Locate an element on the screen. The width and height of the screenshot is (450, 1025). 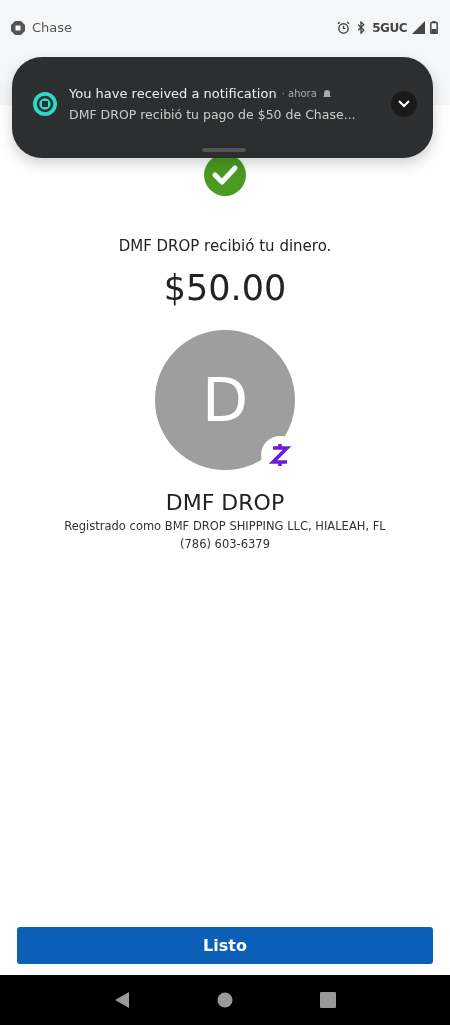
confirmation-message: DMF DROP recibió tu dinero. is located at coordinates (225, 246).